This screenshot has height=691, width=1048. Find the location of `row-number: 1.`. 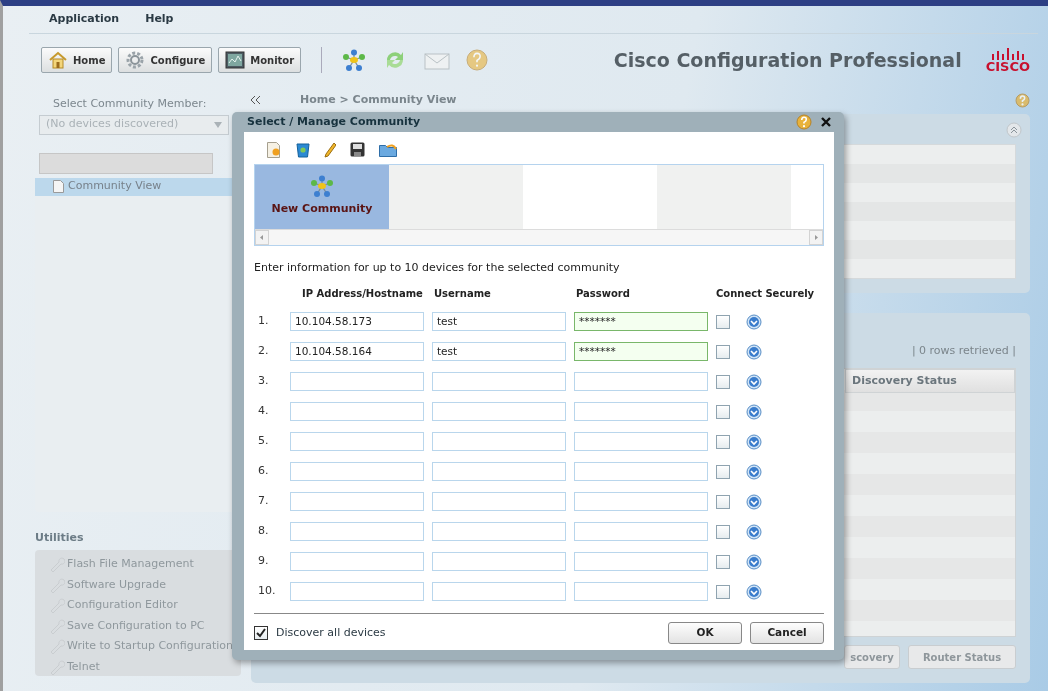

row-number: 1. is located at coordinates (263, 321).